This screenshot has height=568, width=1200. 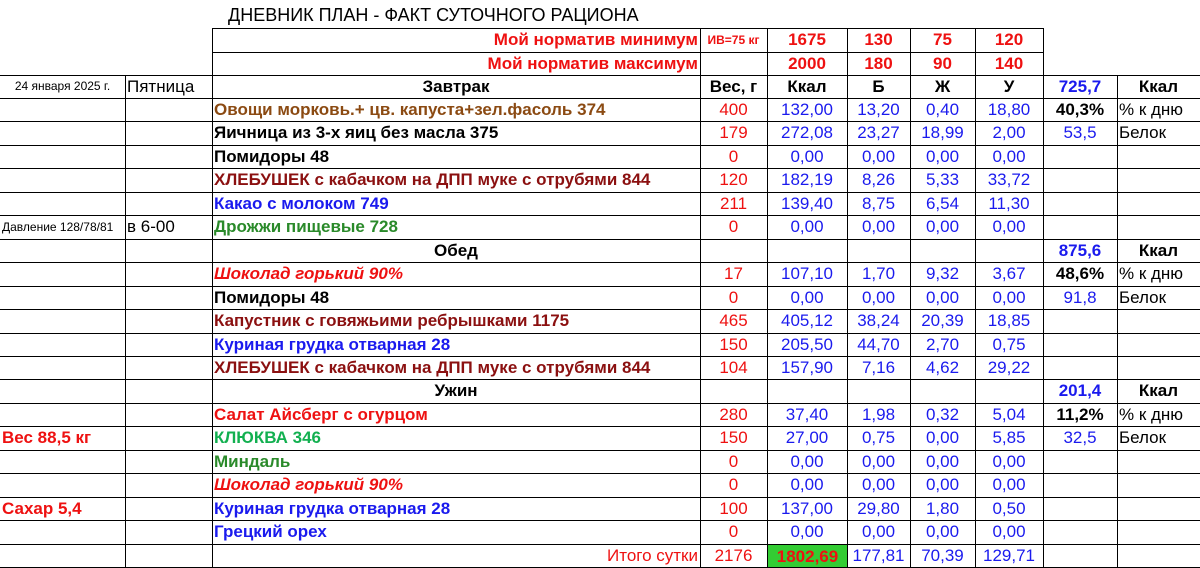 What do you see at coordinates (733, 109) in the screenshot?
I see `food-weight: 400` at bounding box center [733, 109].